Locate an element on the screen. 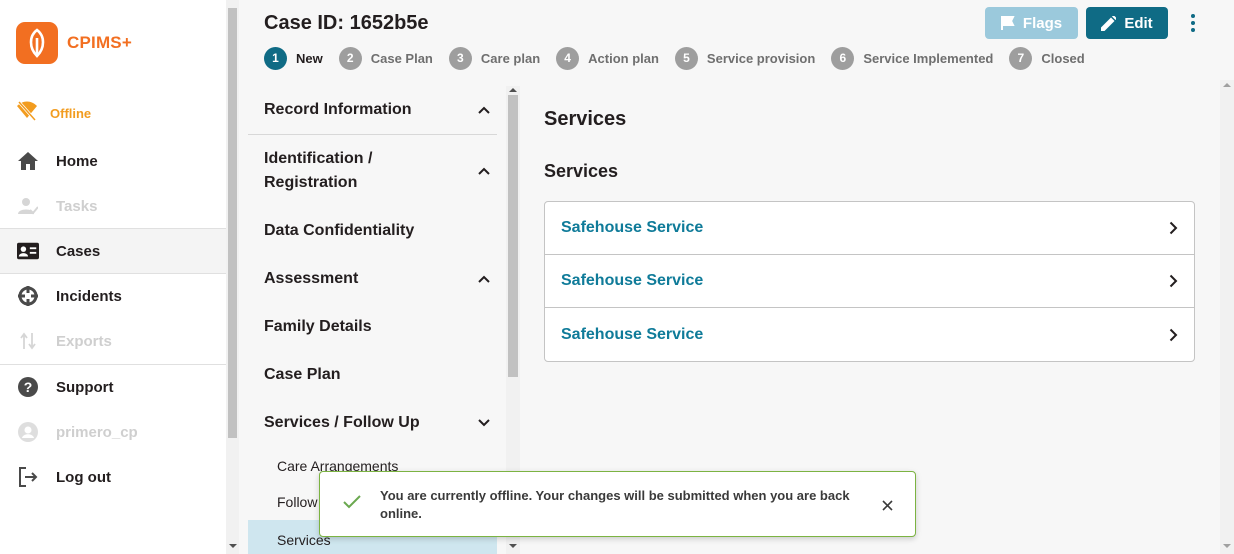 The width and height of the screenshot is (1234, 554). workflow-step-action-plan: 4 Action plan is located at coordinates (607, 58).